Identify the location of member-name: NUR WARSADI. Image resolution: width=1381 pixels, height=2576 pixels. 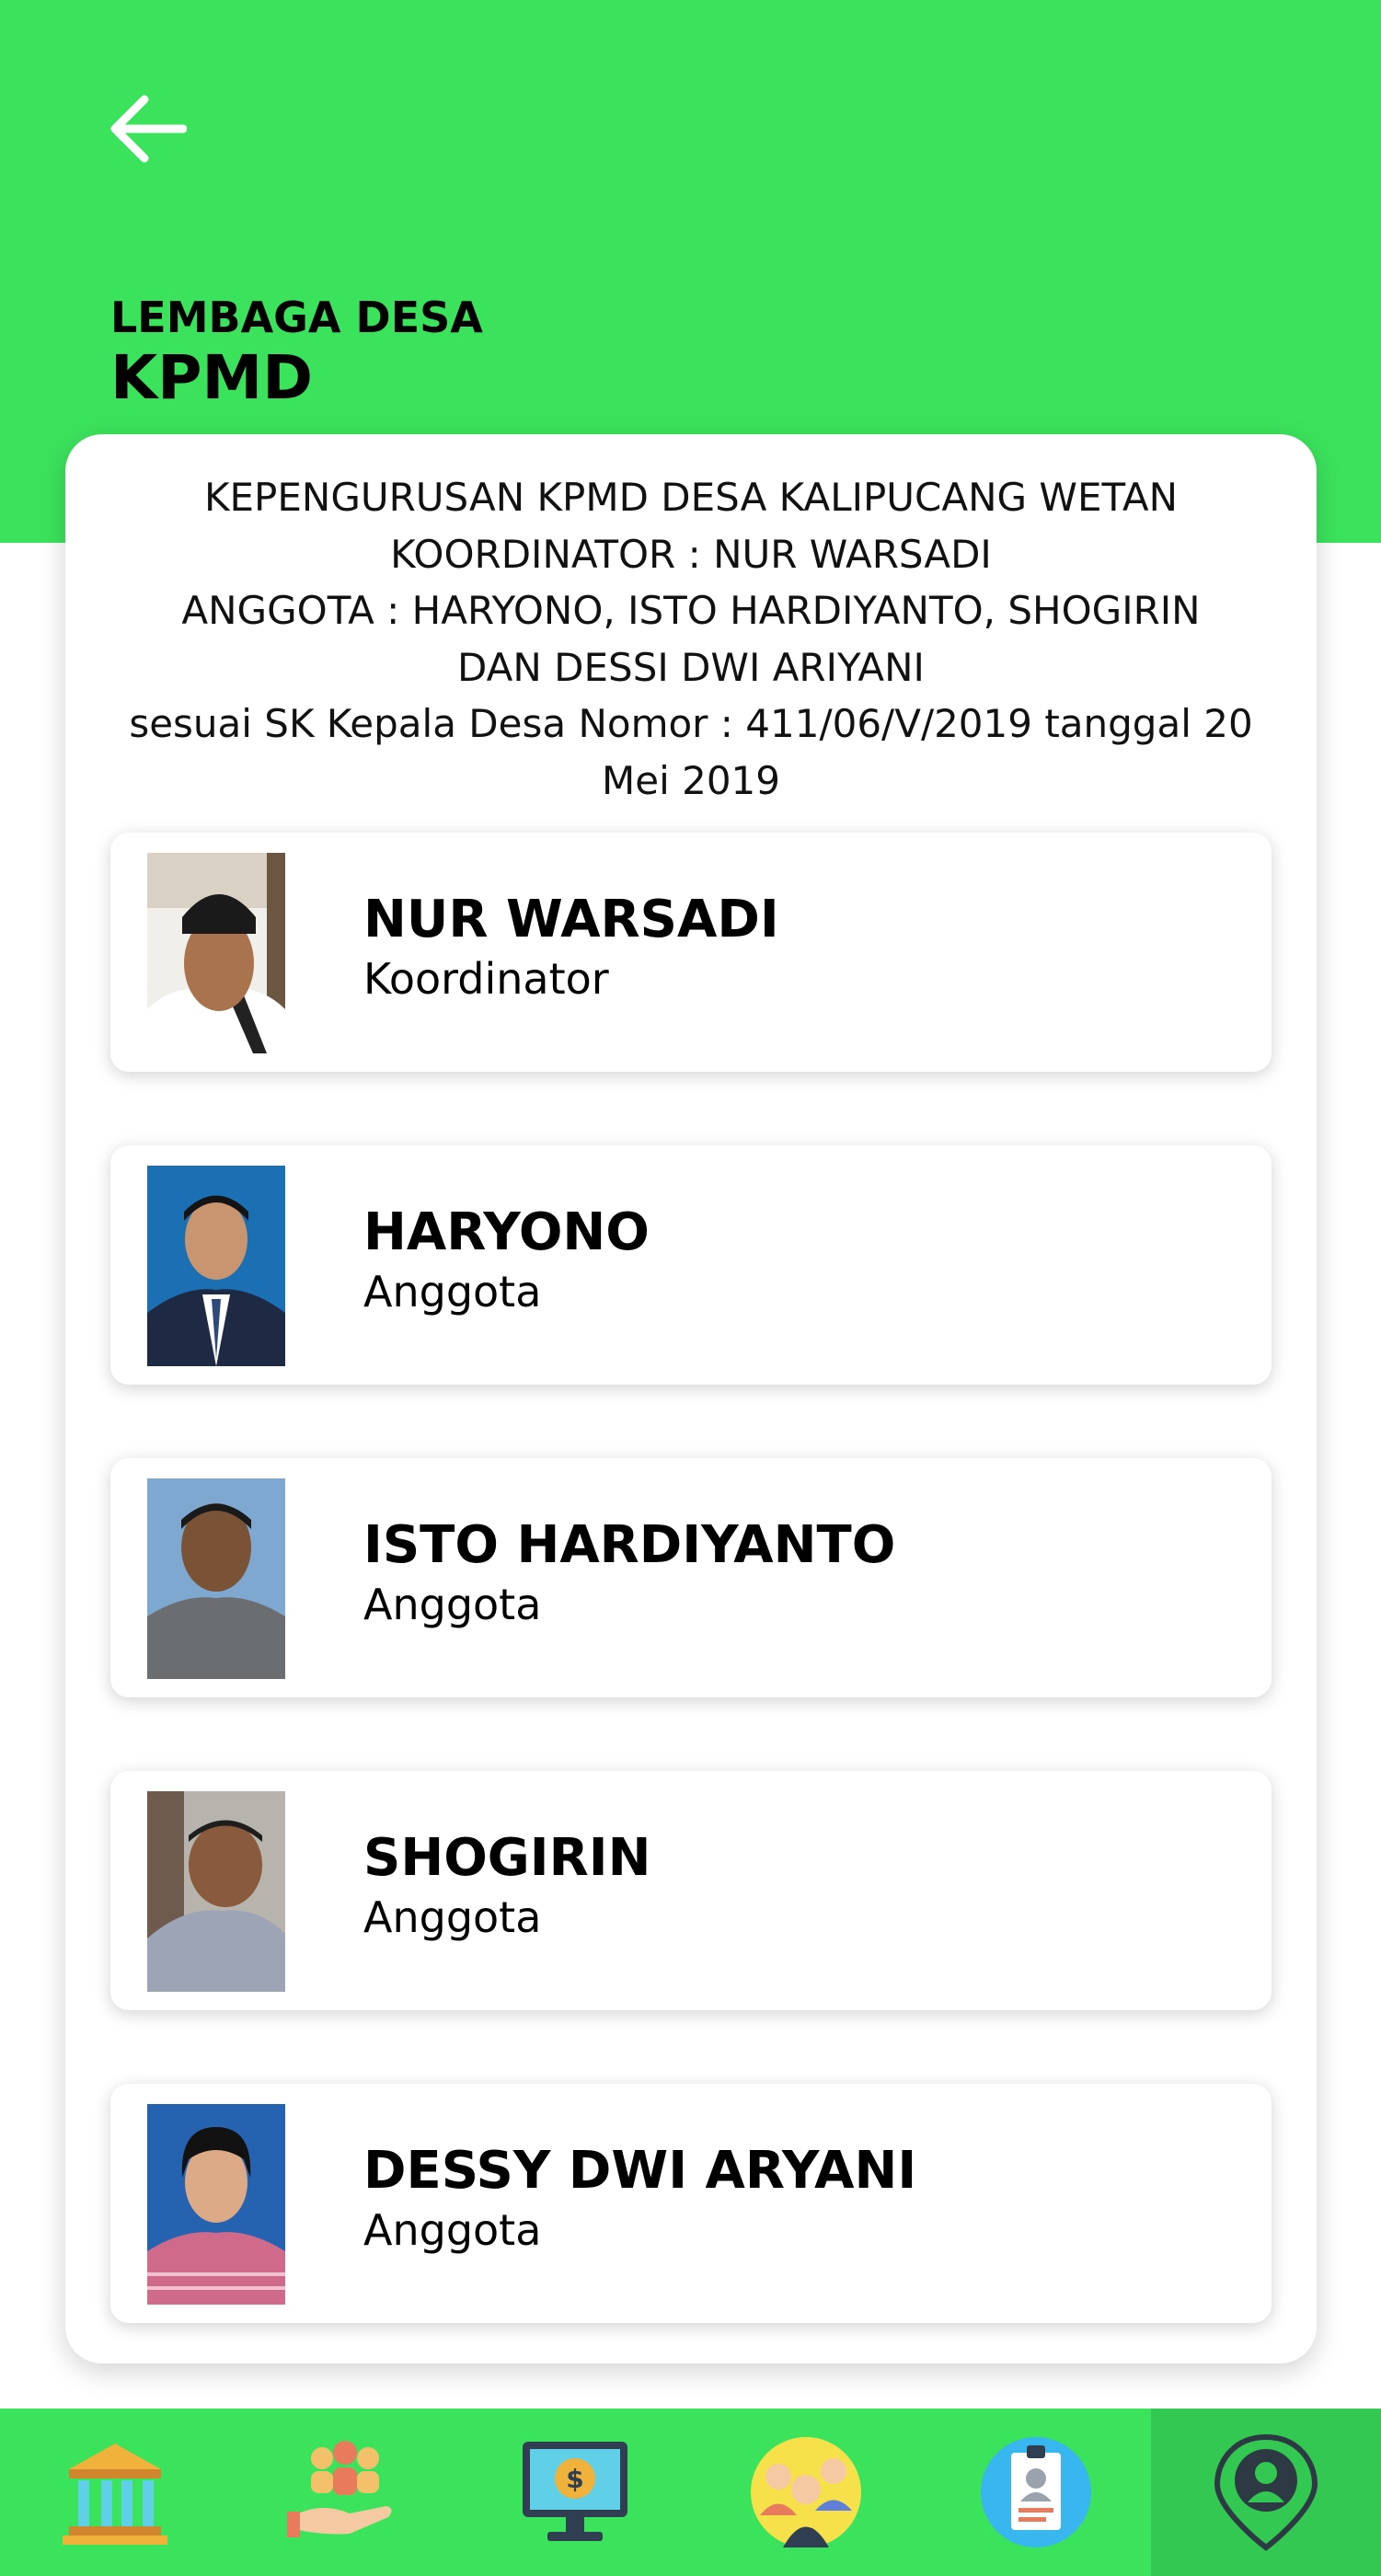
(571, 919).